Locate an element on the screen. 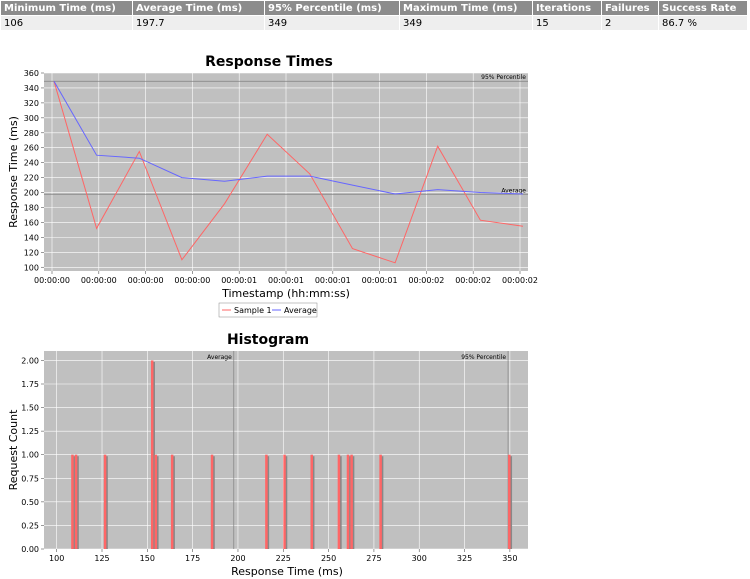 This screenshot has width=750, height=579. histogram-title: Histogram is located at coordinates (268, 340).